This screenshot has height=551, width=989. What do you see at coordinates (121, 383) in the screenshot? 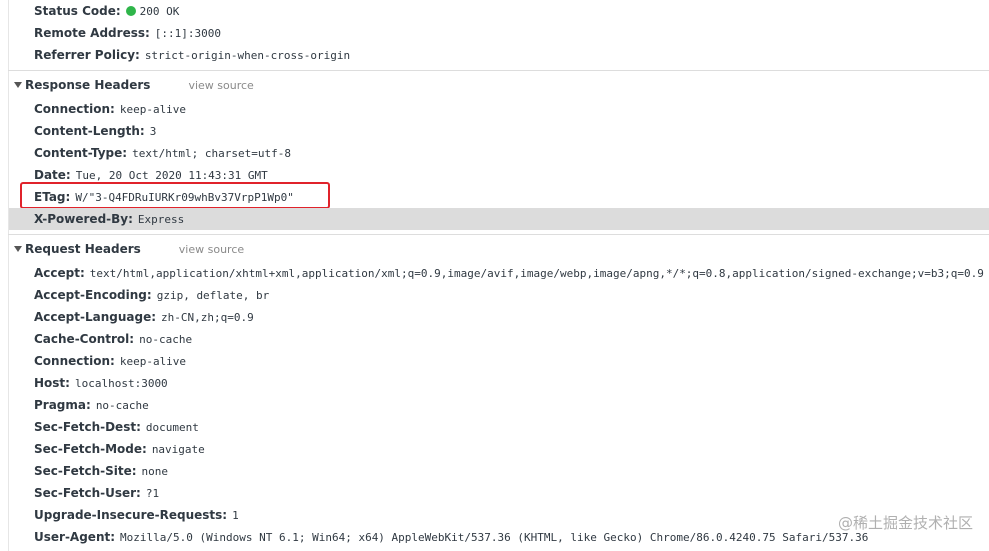
I see `header-value: localhost:3000` at bounding box center [121, 383].